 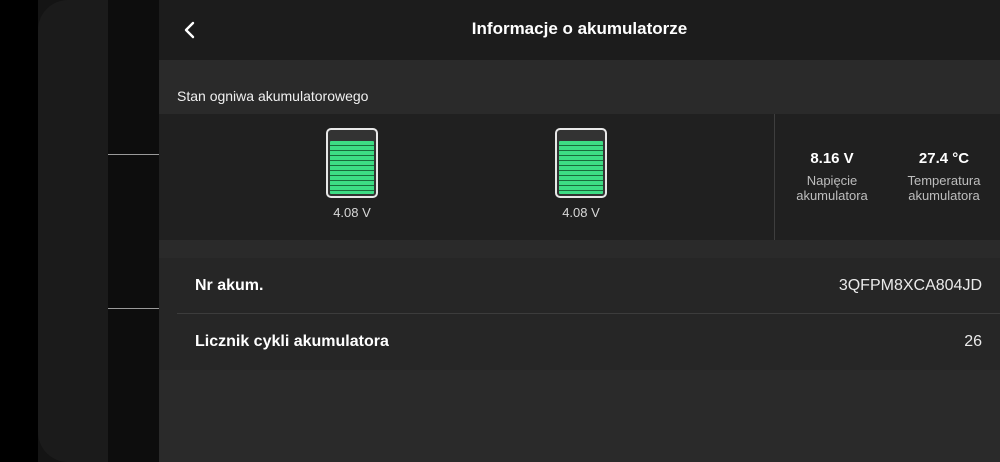 I want to click on battery-voltage-stat: 8.16 V Napięcie akumulatora, so click(x=832, y=176).